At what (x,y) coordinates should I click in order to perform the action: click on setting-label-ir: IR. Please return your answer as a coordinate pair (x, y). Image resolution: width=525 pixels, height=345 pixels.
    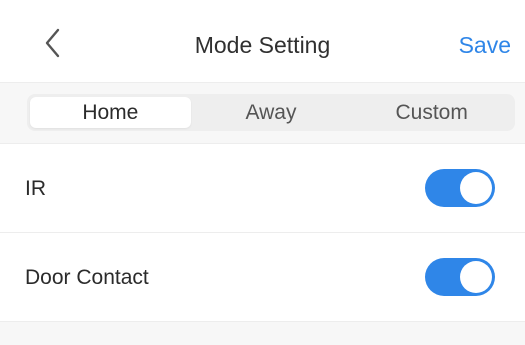
    Looking at the image, I should click on (35, 188).